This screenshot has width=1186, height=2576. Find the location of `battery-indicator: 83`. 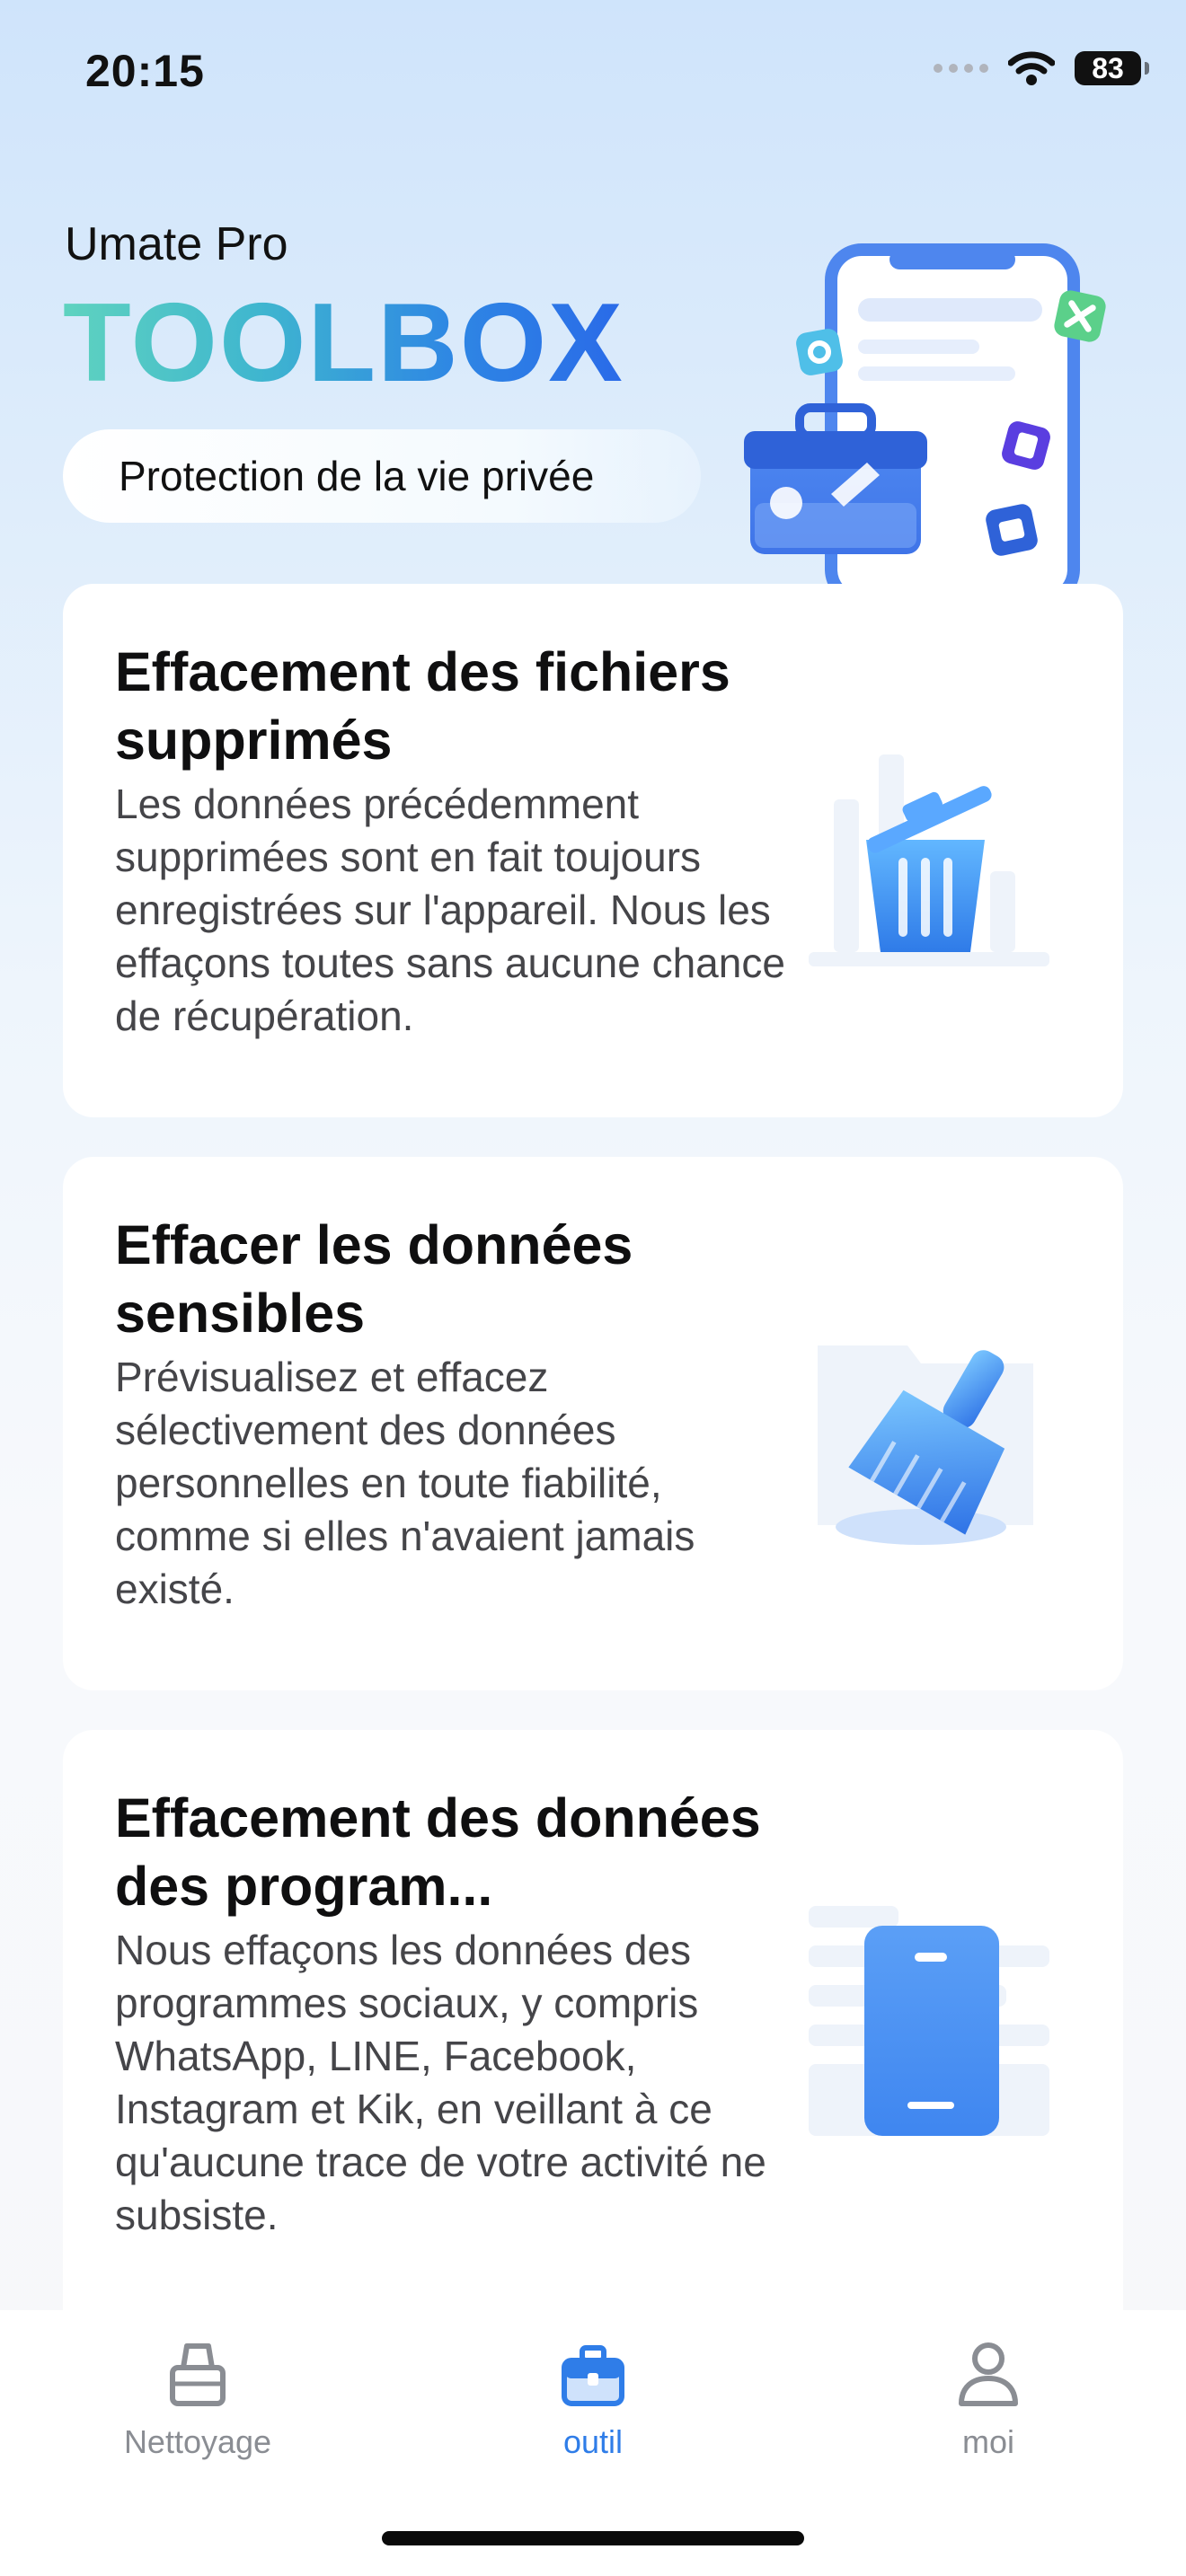

battery-indicator: 83 is located at coordinates (1112, 68).